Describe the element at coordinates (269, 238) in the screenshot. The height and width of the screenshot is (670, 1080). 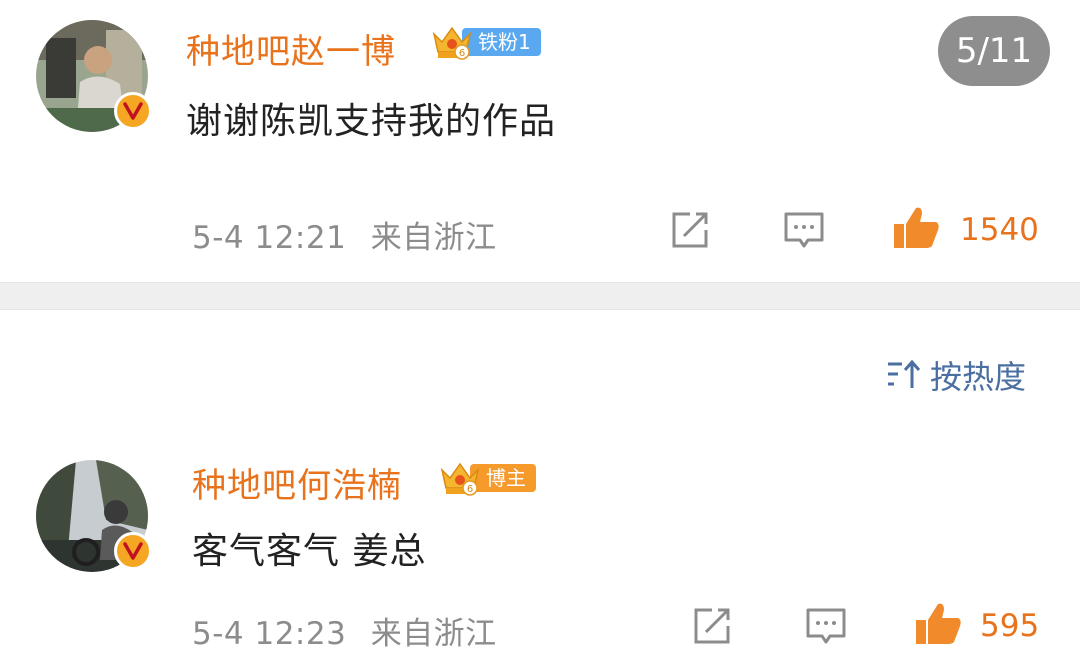
I see `comment-time: 5-4 12:21` at that location.